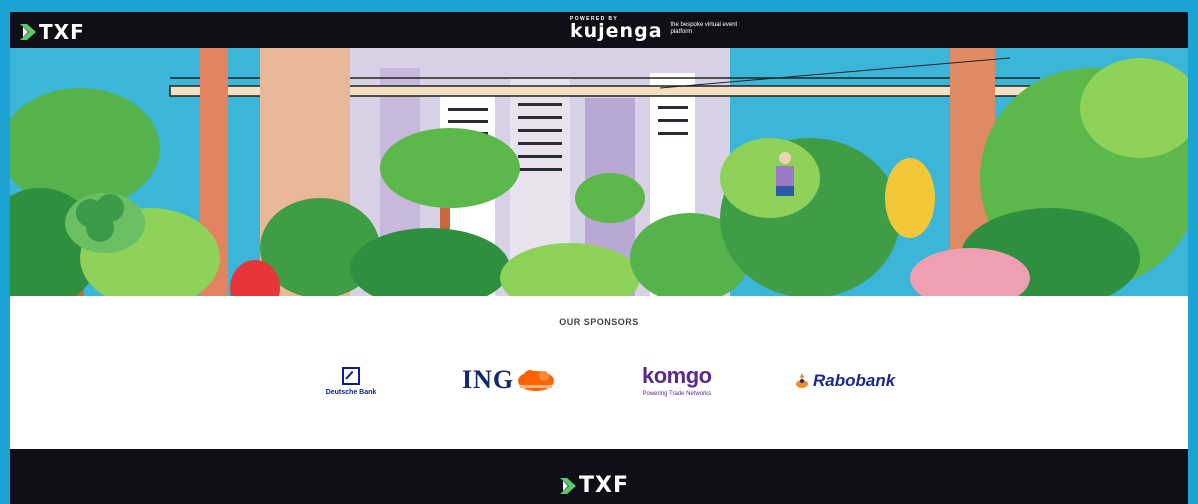 This screenshot has width=1198, height=504. I want to click on txf-logo-text: TXF, so click(62, 32).